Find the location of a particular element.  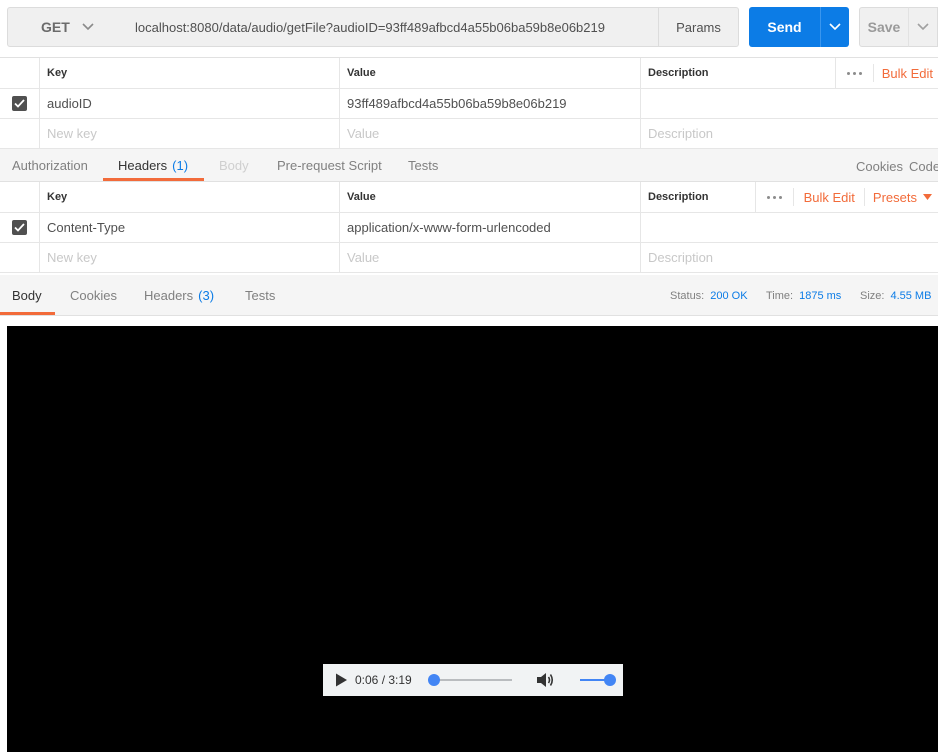

volume-thumb is located at coordinates (610, 680).